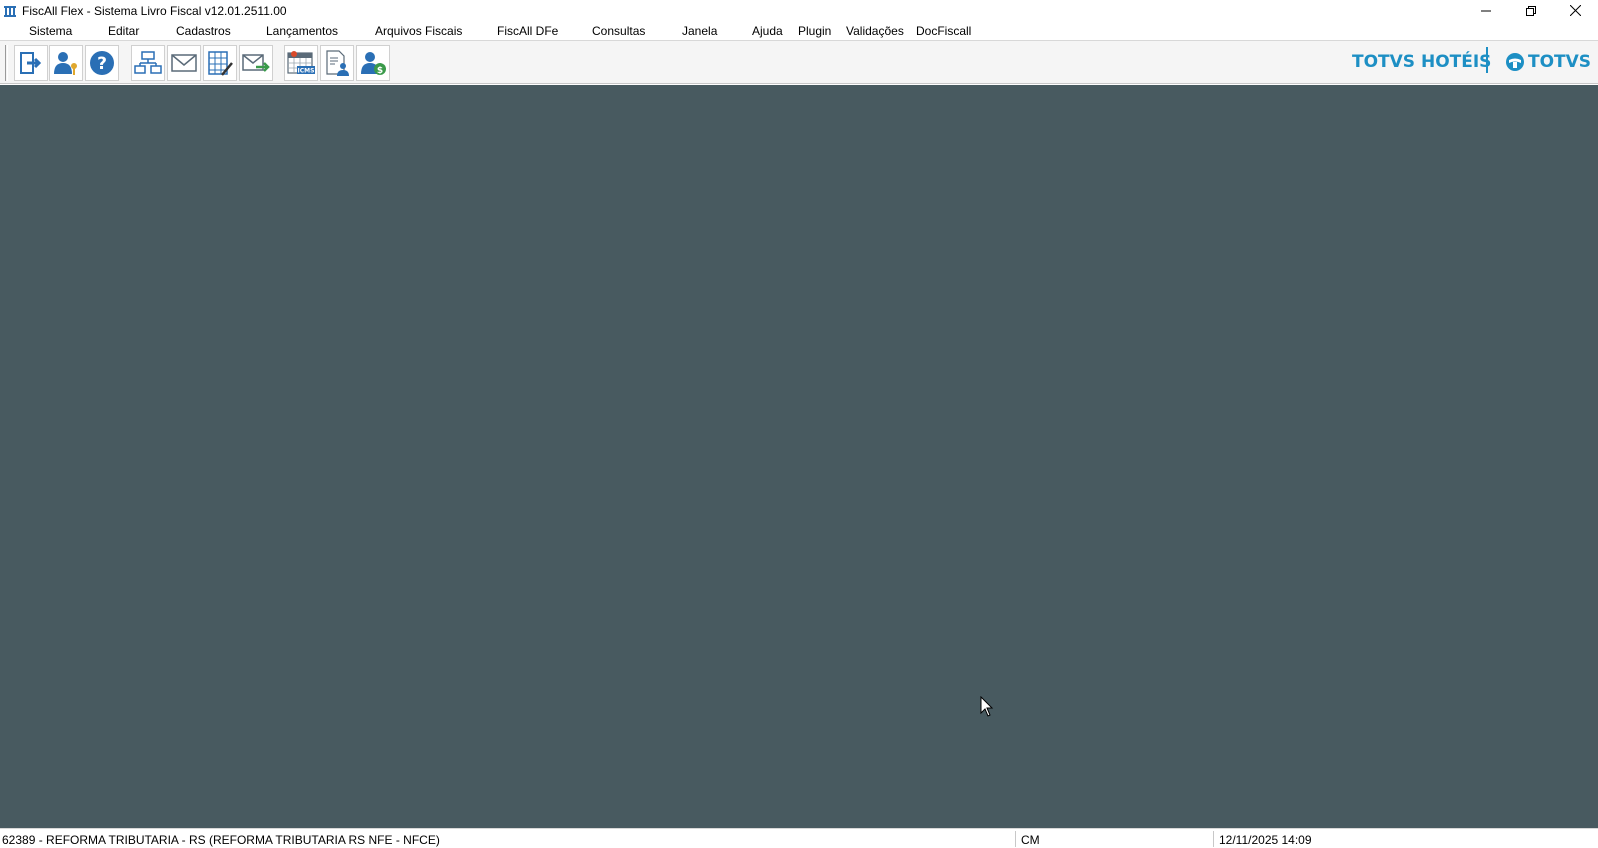 This screenshot has height=848, width=1598. I want to click on calendar-icms-button: ICMS, so click(301, 63).